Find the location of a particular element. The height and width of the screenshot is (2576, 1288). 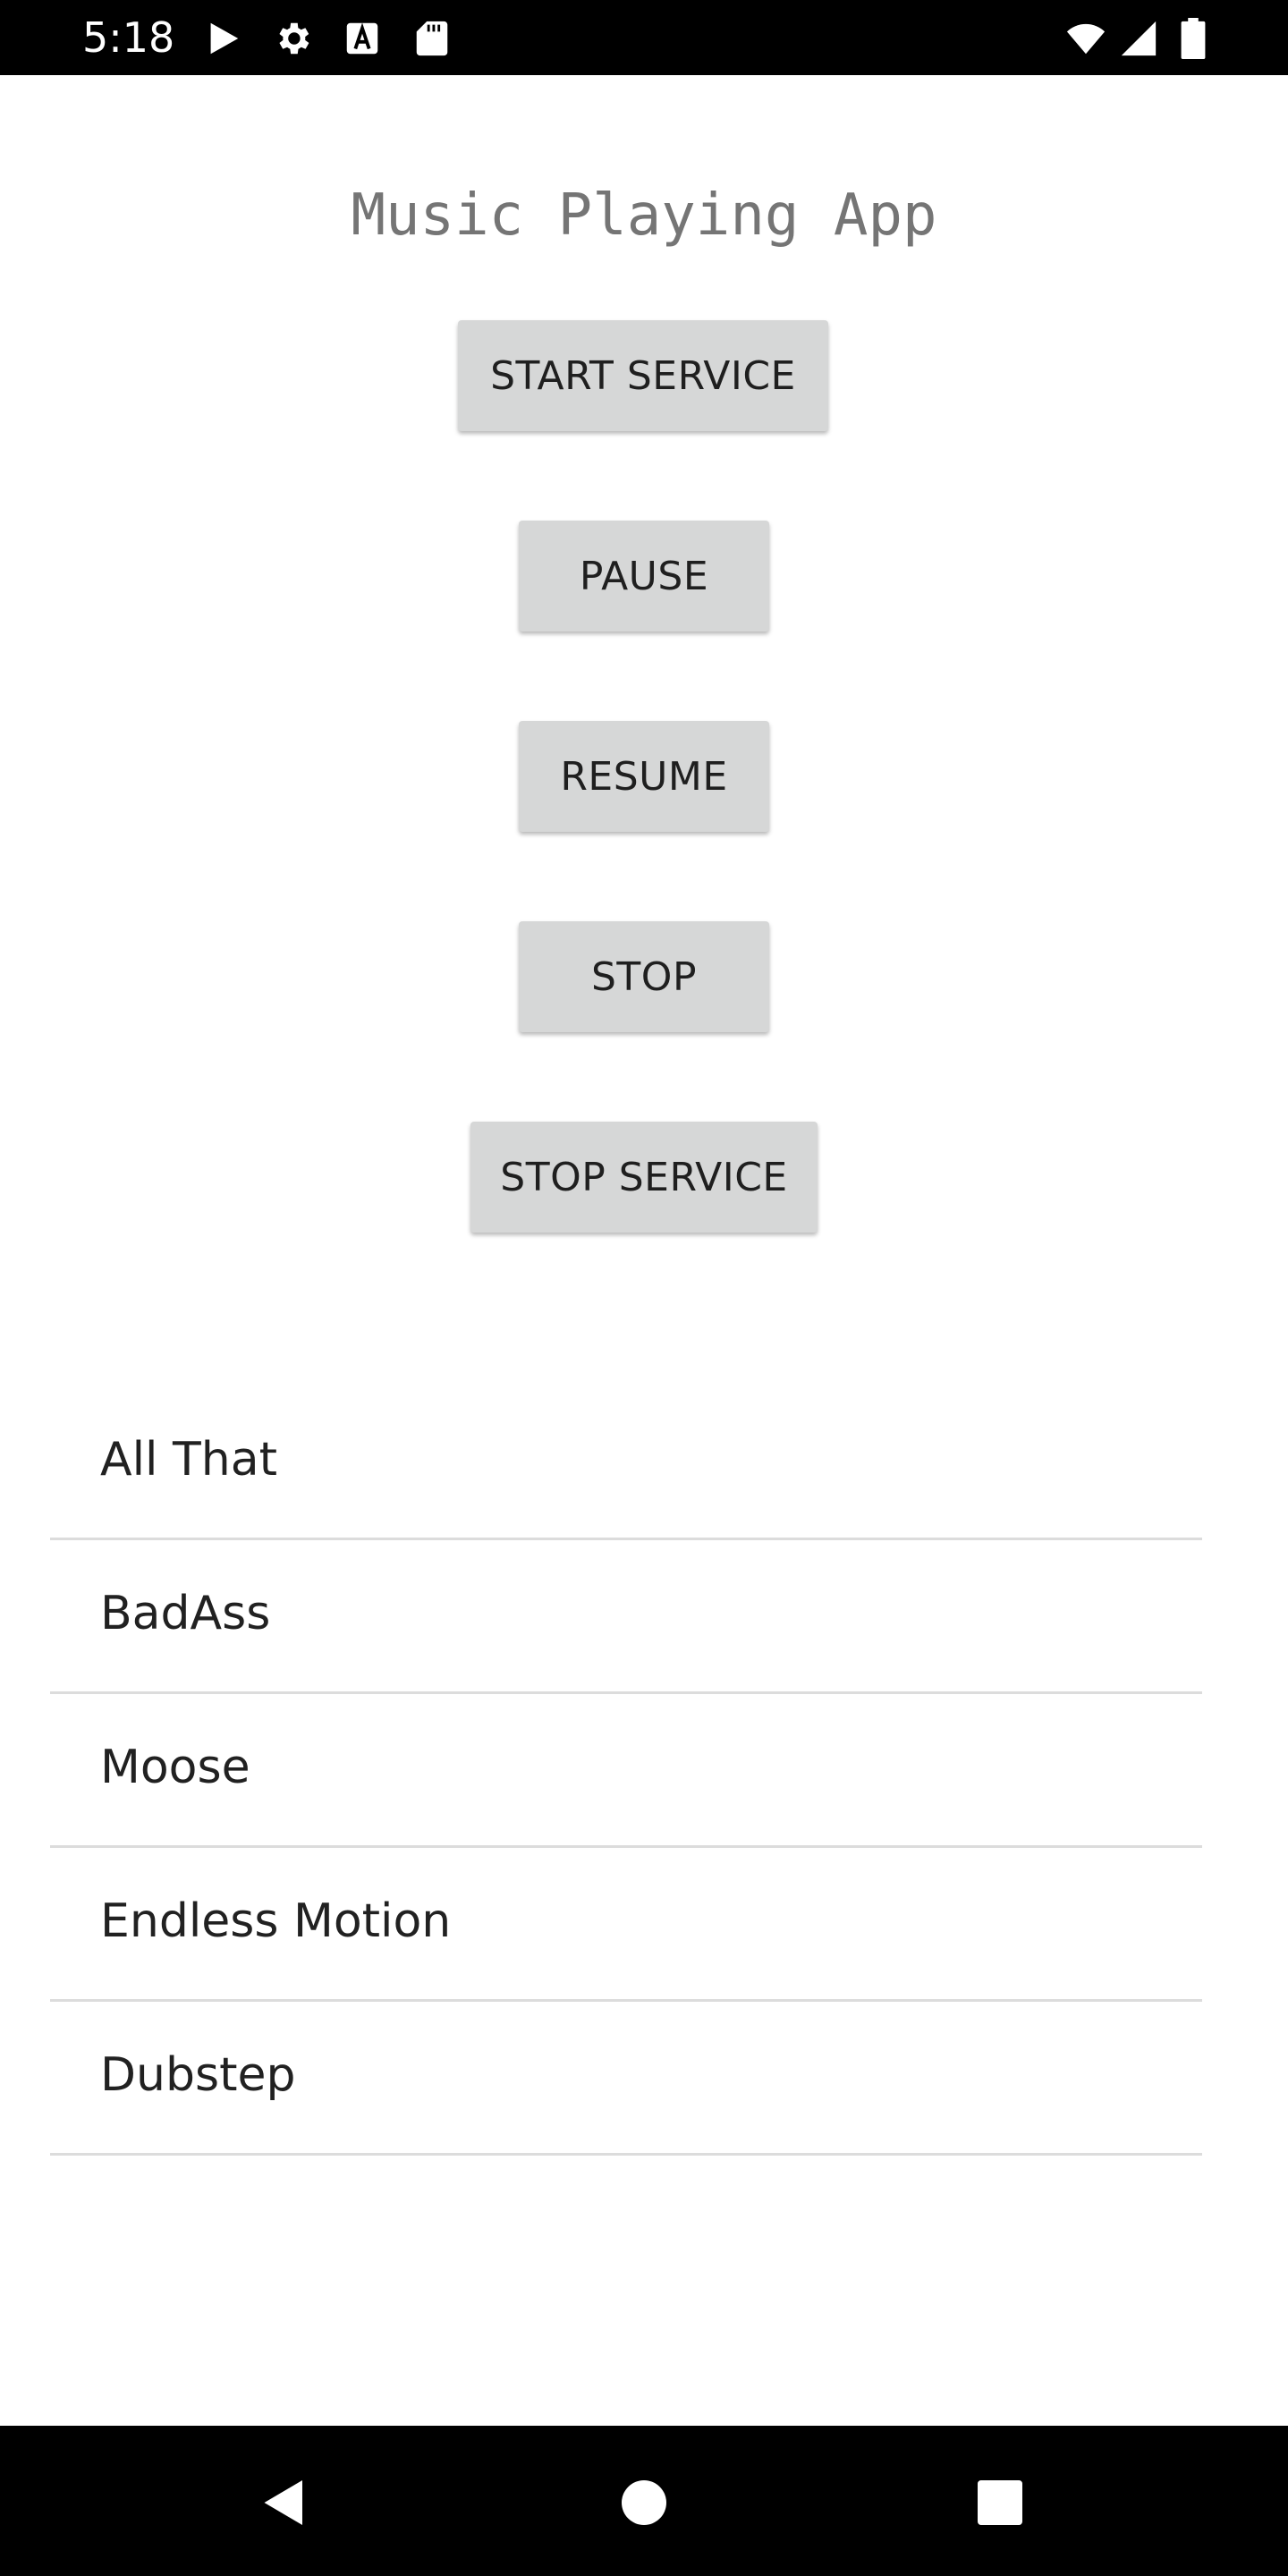

list-item: BadAss is located at coordinates (626, 1617).